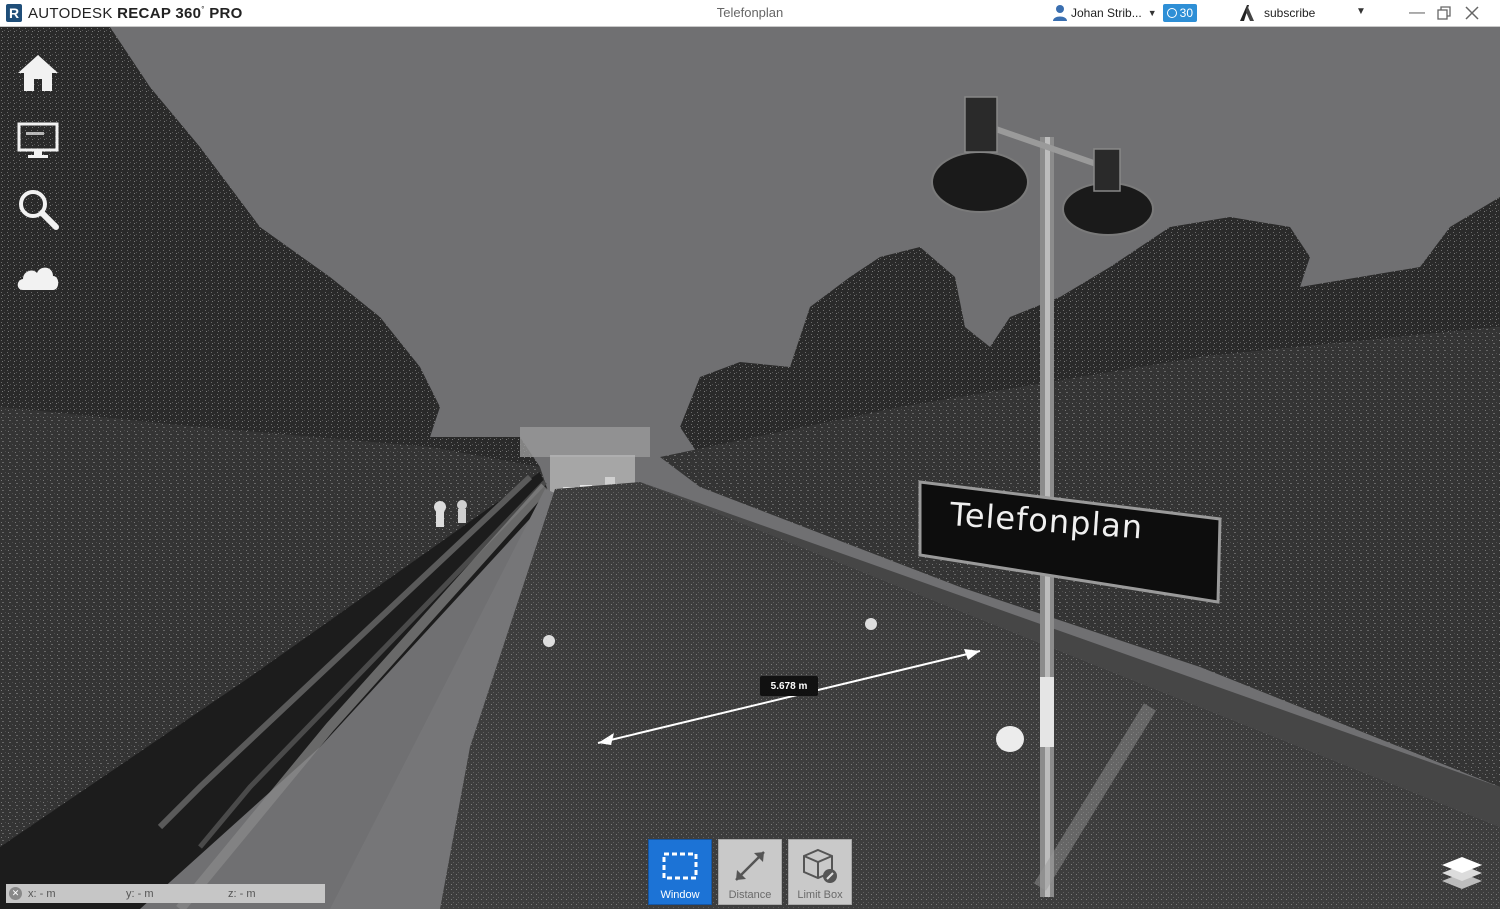 This screenshot has height=909, width=1500. What do you see at coordinates (15, 893) in the screenshot?
I see `coordinates-icon: ✕` at bounding box center [15, 893].